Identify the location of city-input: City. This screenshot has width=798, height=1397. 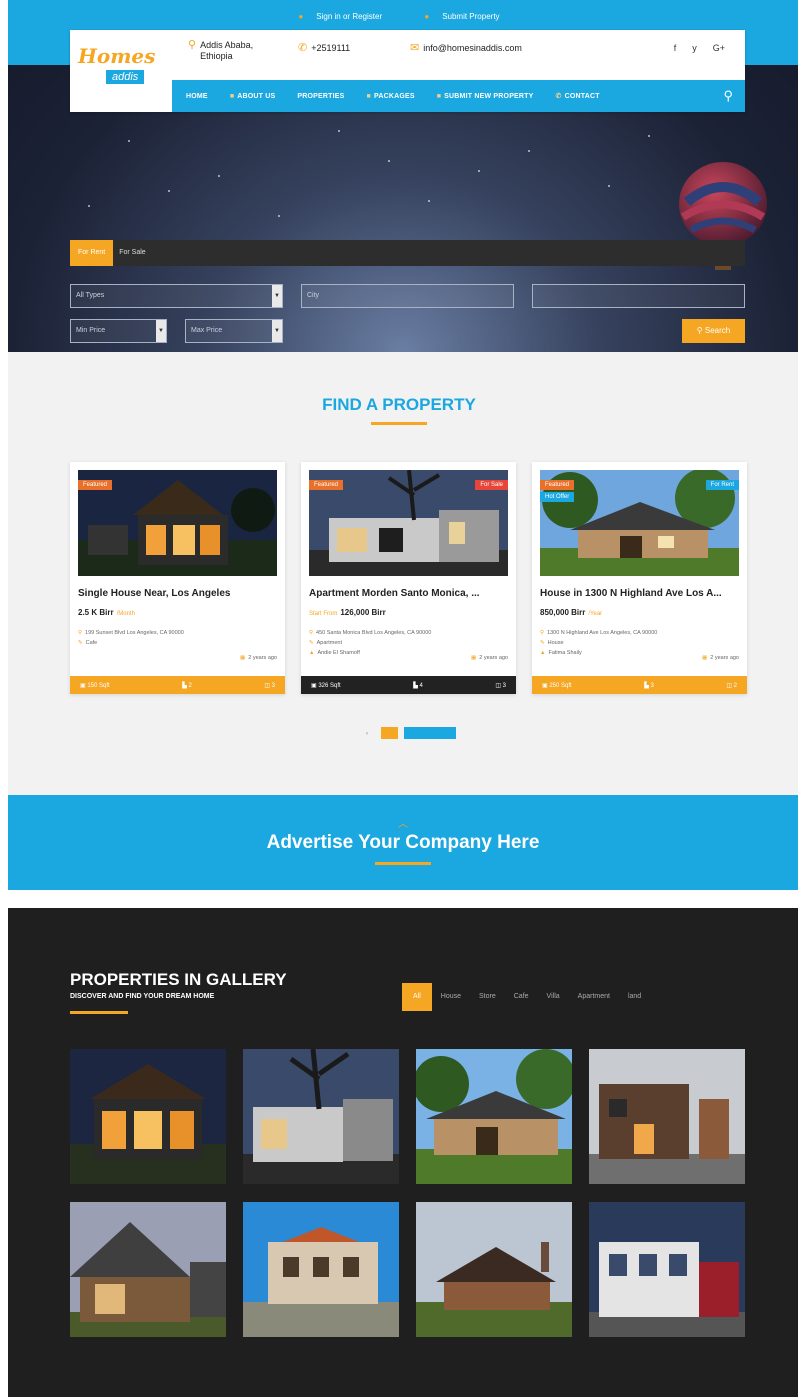
(407, 296).